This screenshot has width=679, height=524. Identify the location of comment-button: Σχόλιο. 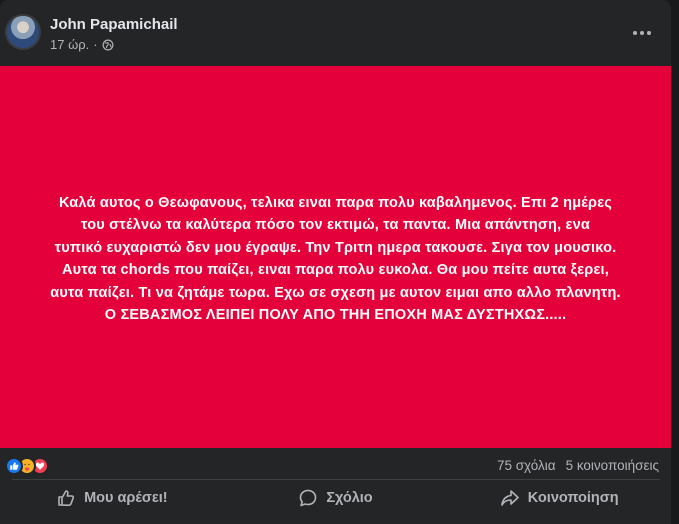
(336, 498).